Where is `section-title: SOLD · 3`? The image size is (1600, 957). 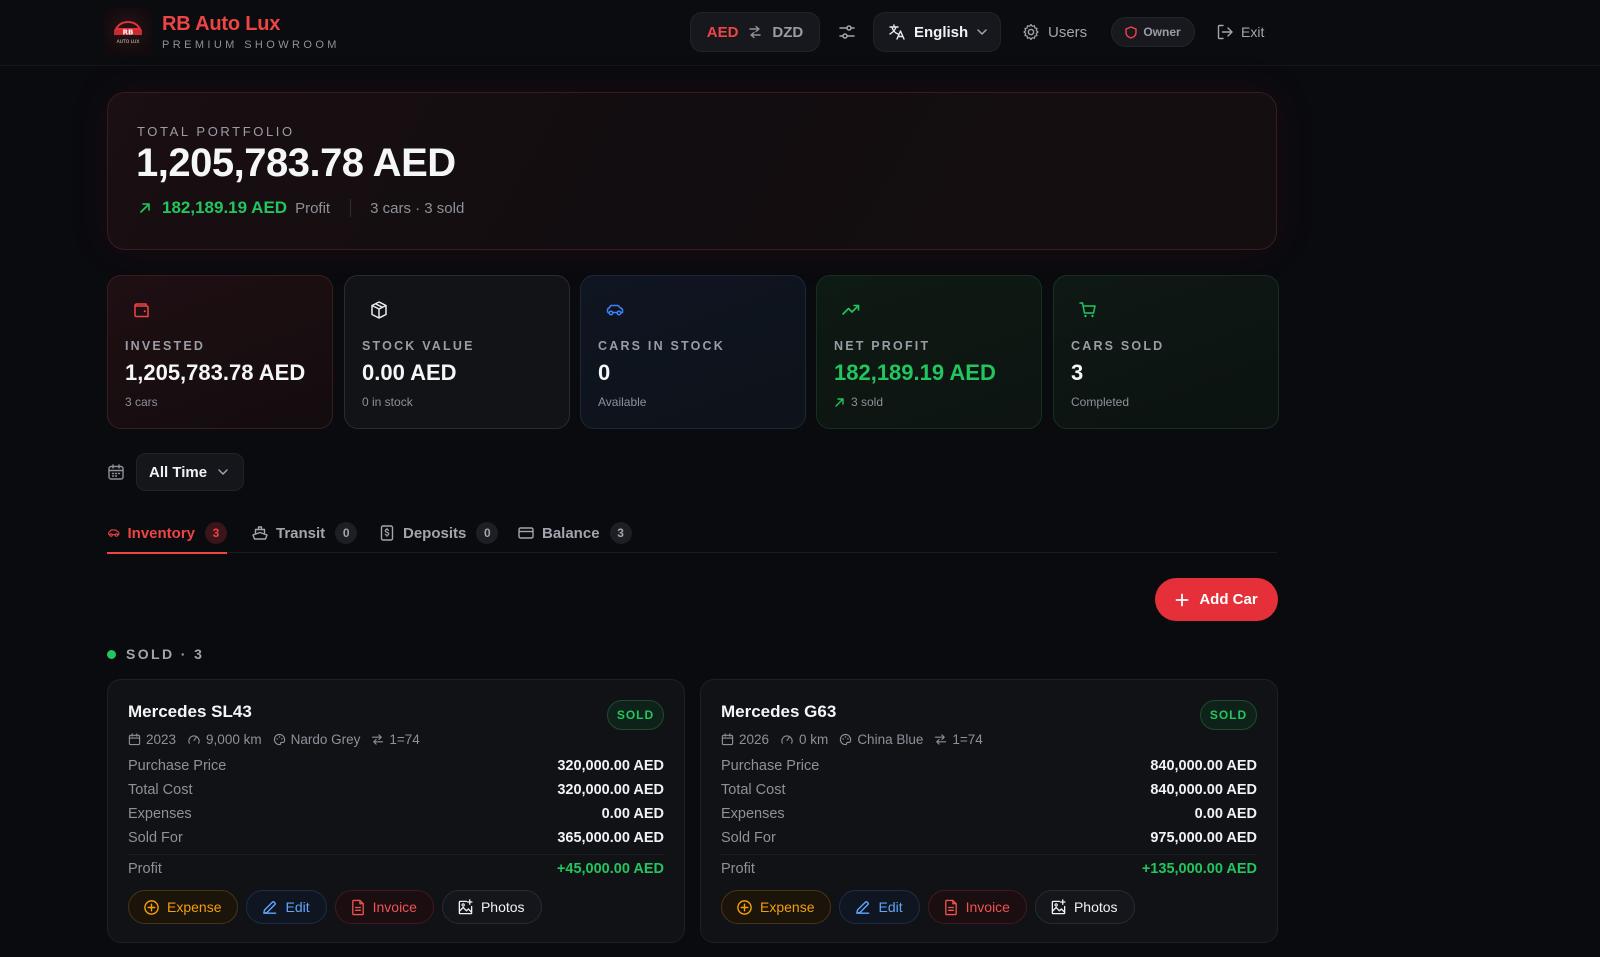
section-title: SOLD · 3 is located at coordinates (165, 654).